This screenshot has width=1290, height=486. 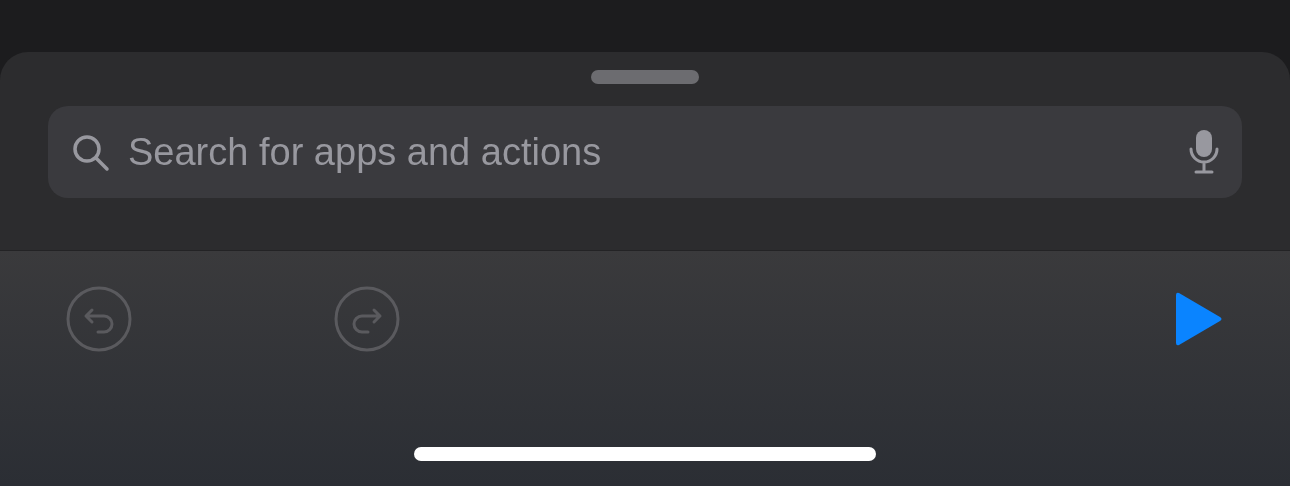 What do you see at coordinates (645, 77) in the screenshot?
I see `sheet-grabber` at bounding box center [645, 77].